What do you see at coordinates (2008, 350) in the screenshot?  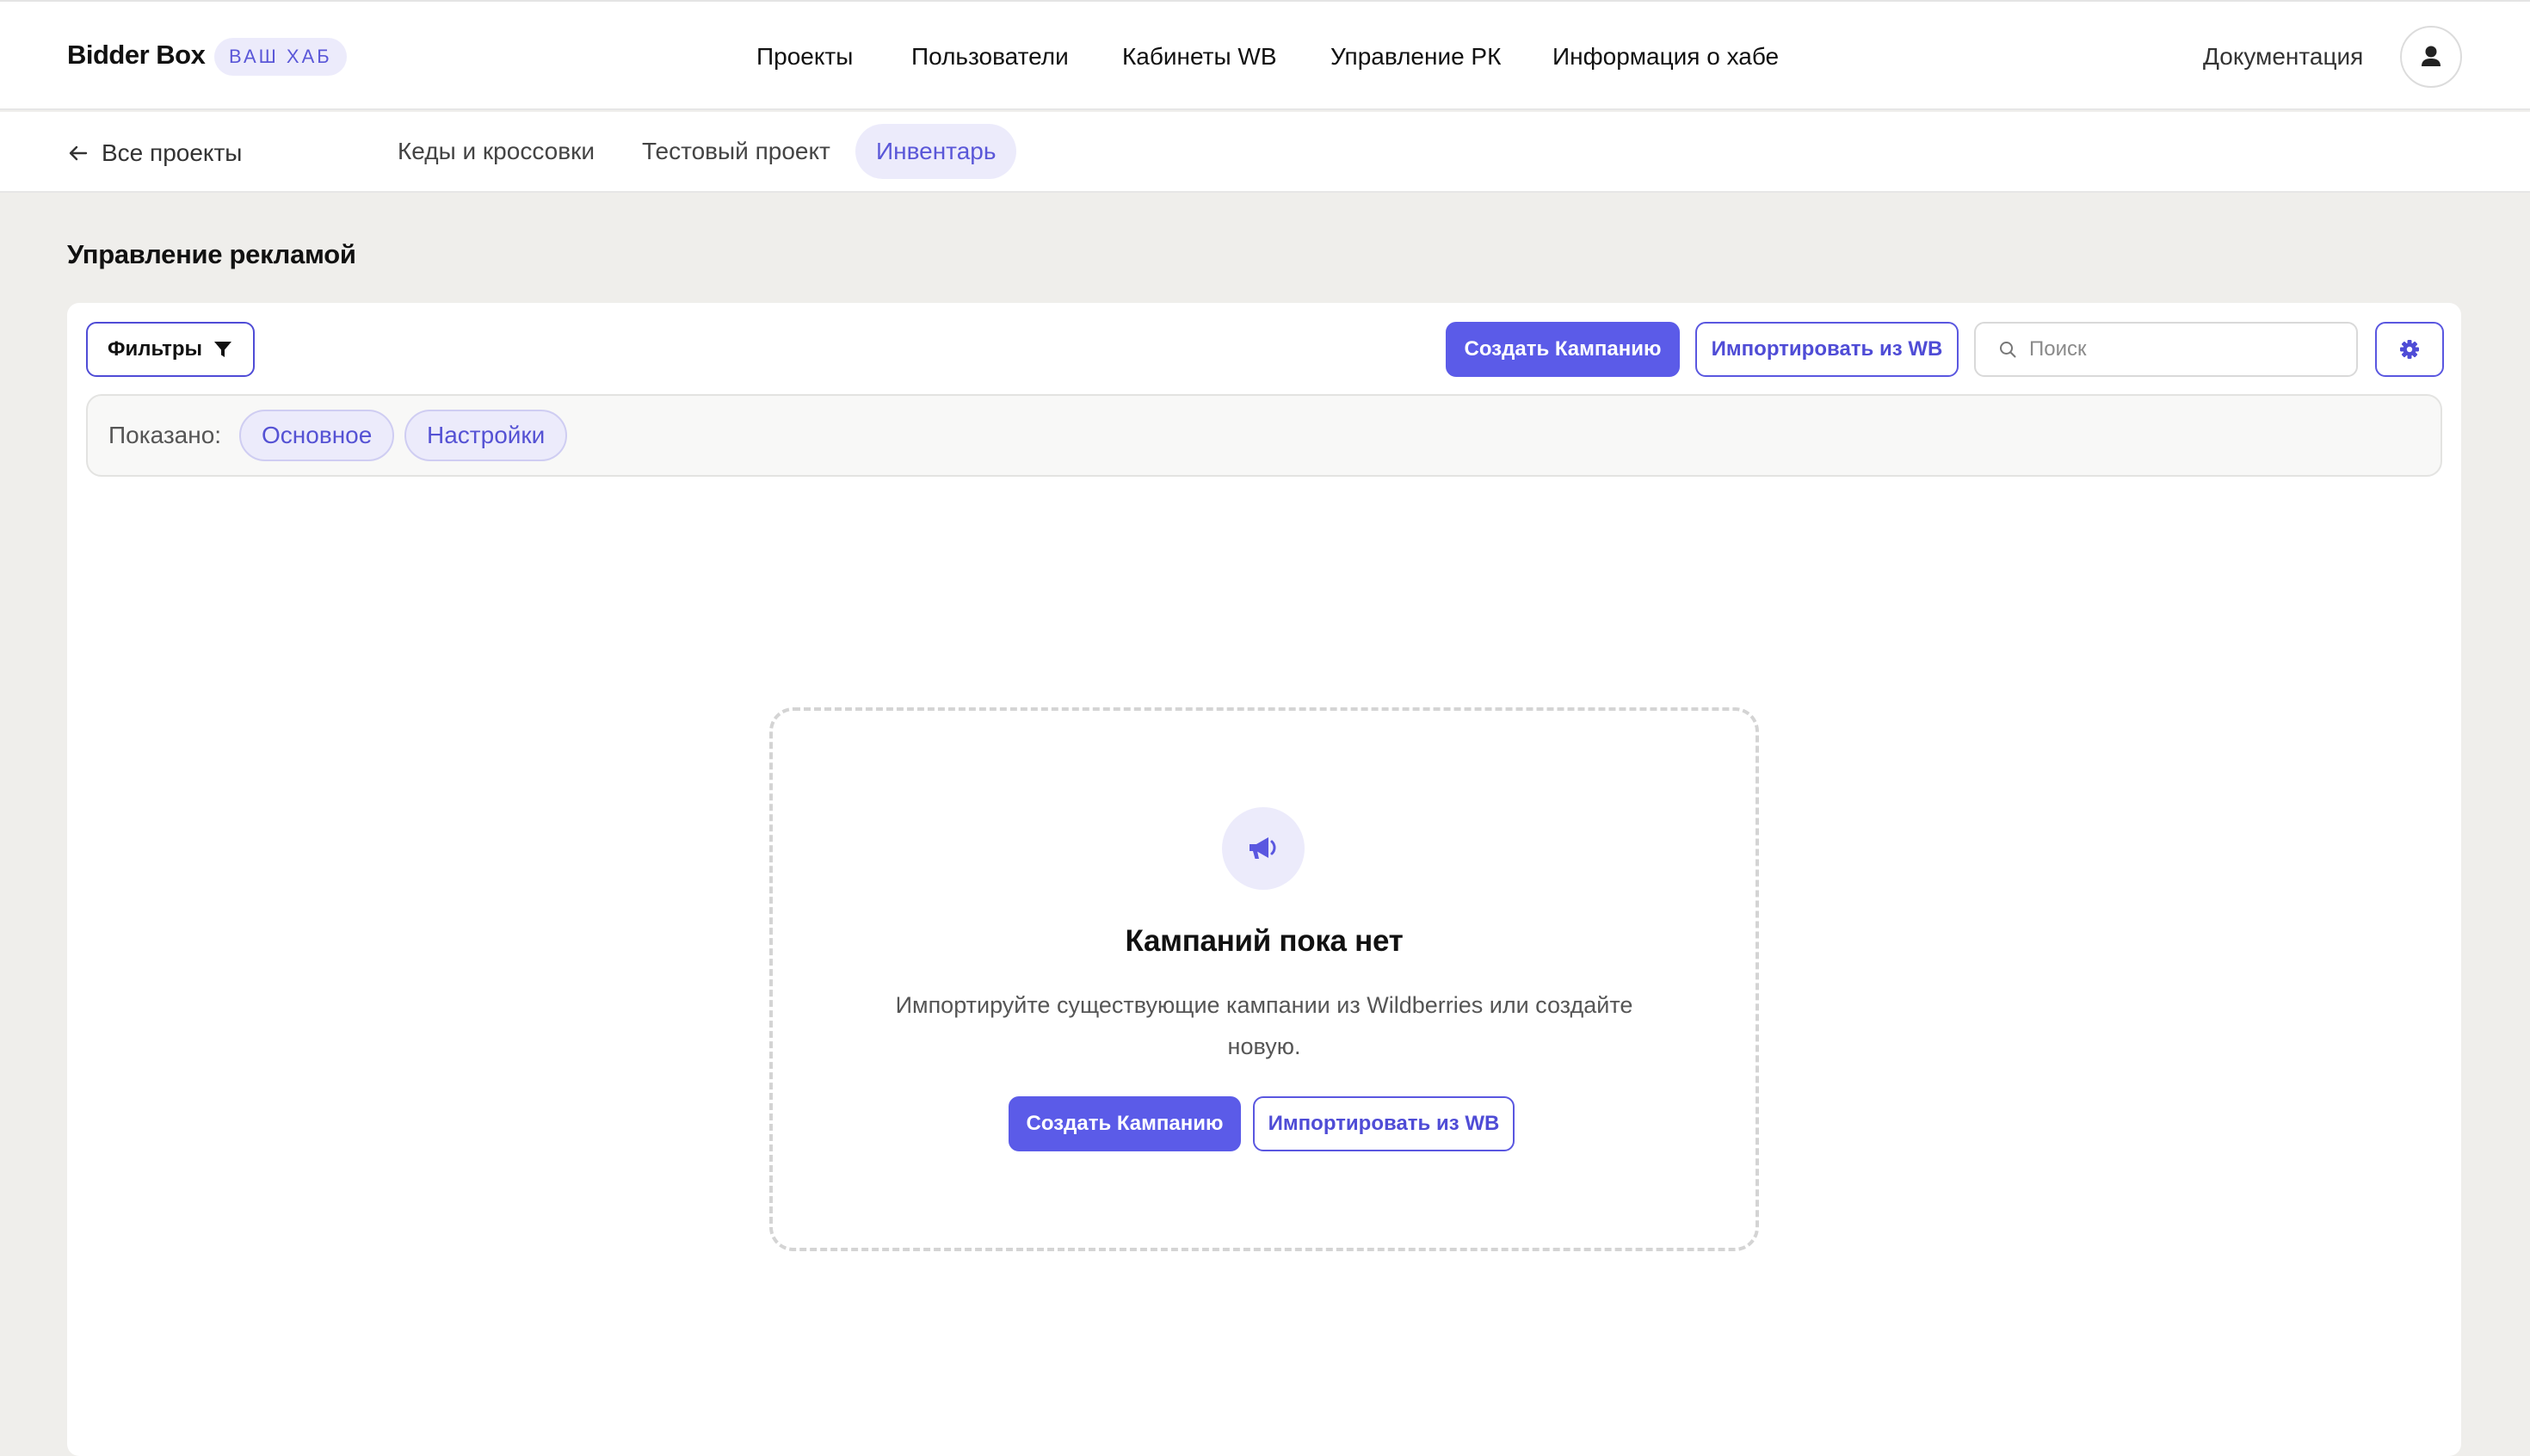 I see `search-icon` at bounding box center [2008, 350].